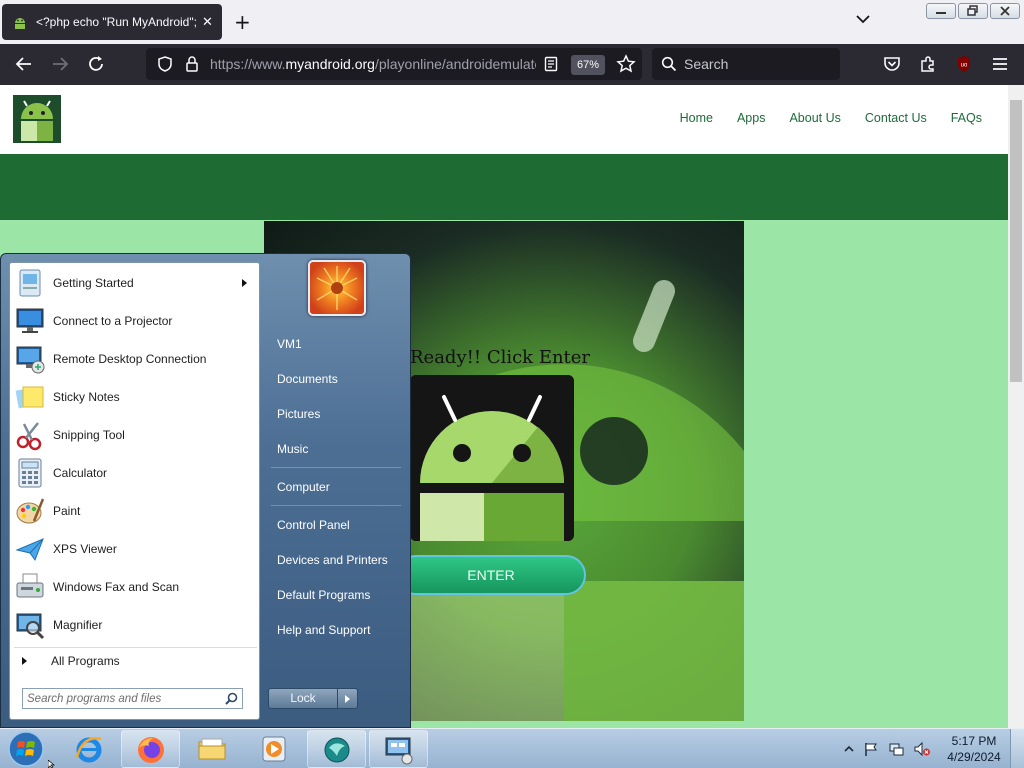  I want to click on extensions-puzzle-icon, so click(928, 64).